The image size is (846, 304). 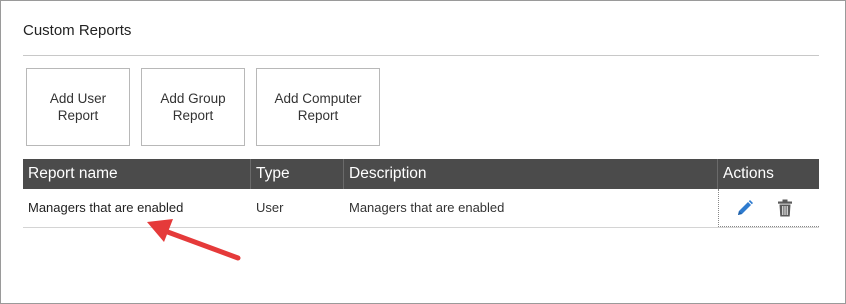 I want to click on column-header-type: Type, so click(x=297, y=174).